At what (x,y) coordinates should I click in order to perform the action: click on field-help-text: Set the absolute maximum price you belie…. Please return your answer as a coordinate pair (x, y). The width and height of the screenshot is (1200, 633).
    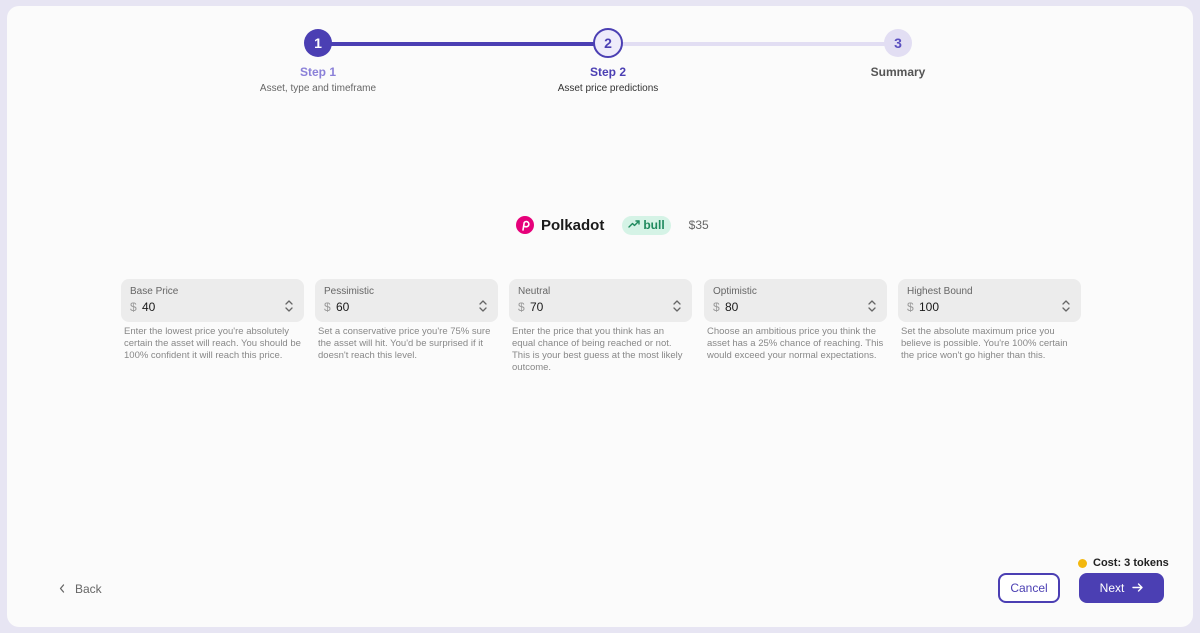
    Looking at the image, I should click on (984, 343).